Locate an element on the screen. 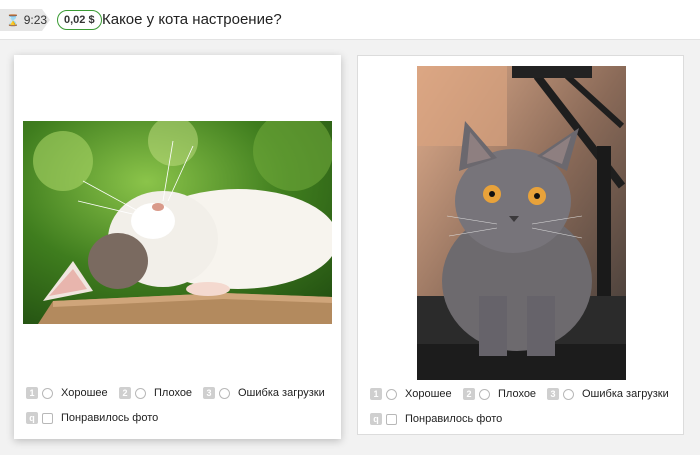 The width and height of the screenshot is (700, 455). task-header: ⌛ 9:23 0,02 $ Какое у кота настроение? is located at coordinates (350, 20).